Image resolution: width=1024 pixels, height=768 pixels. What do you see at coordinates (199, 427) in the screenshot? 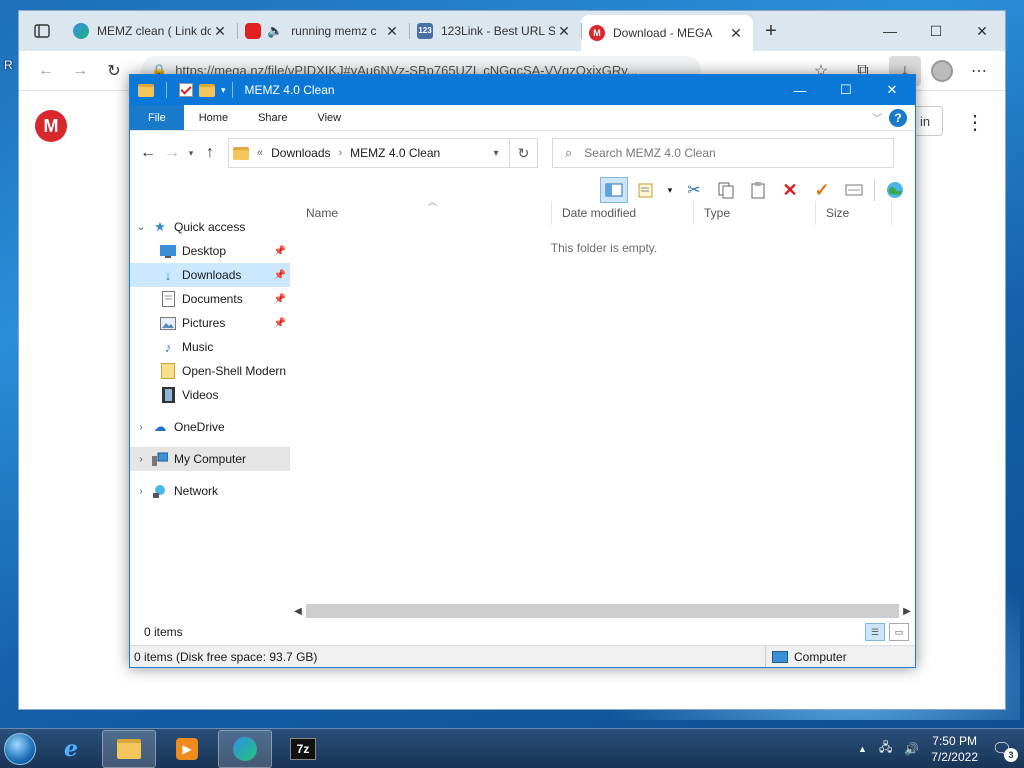
I see `nav-label: OneDrive` at bounding box center [199, 427].